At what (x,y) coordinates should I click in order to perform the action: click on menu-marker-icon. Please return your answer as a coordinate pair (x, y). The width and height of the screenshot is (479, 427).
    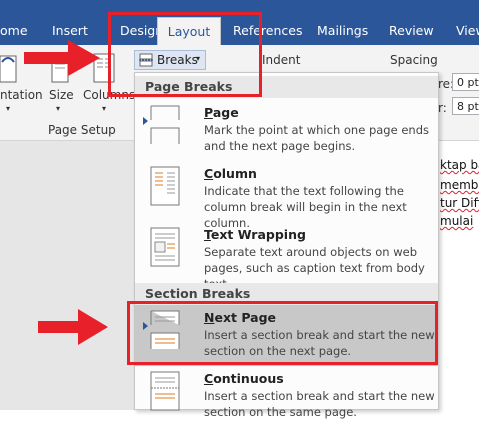
    Looking at the image, I should click on (145, 121).